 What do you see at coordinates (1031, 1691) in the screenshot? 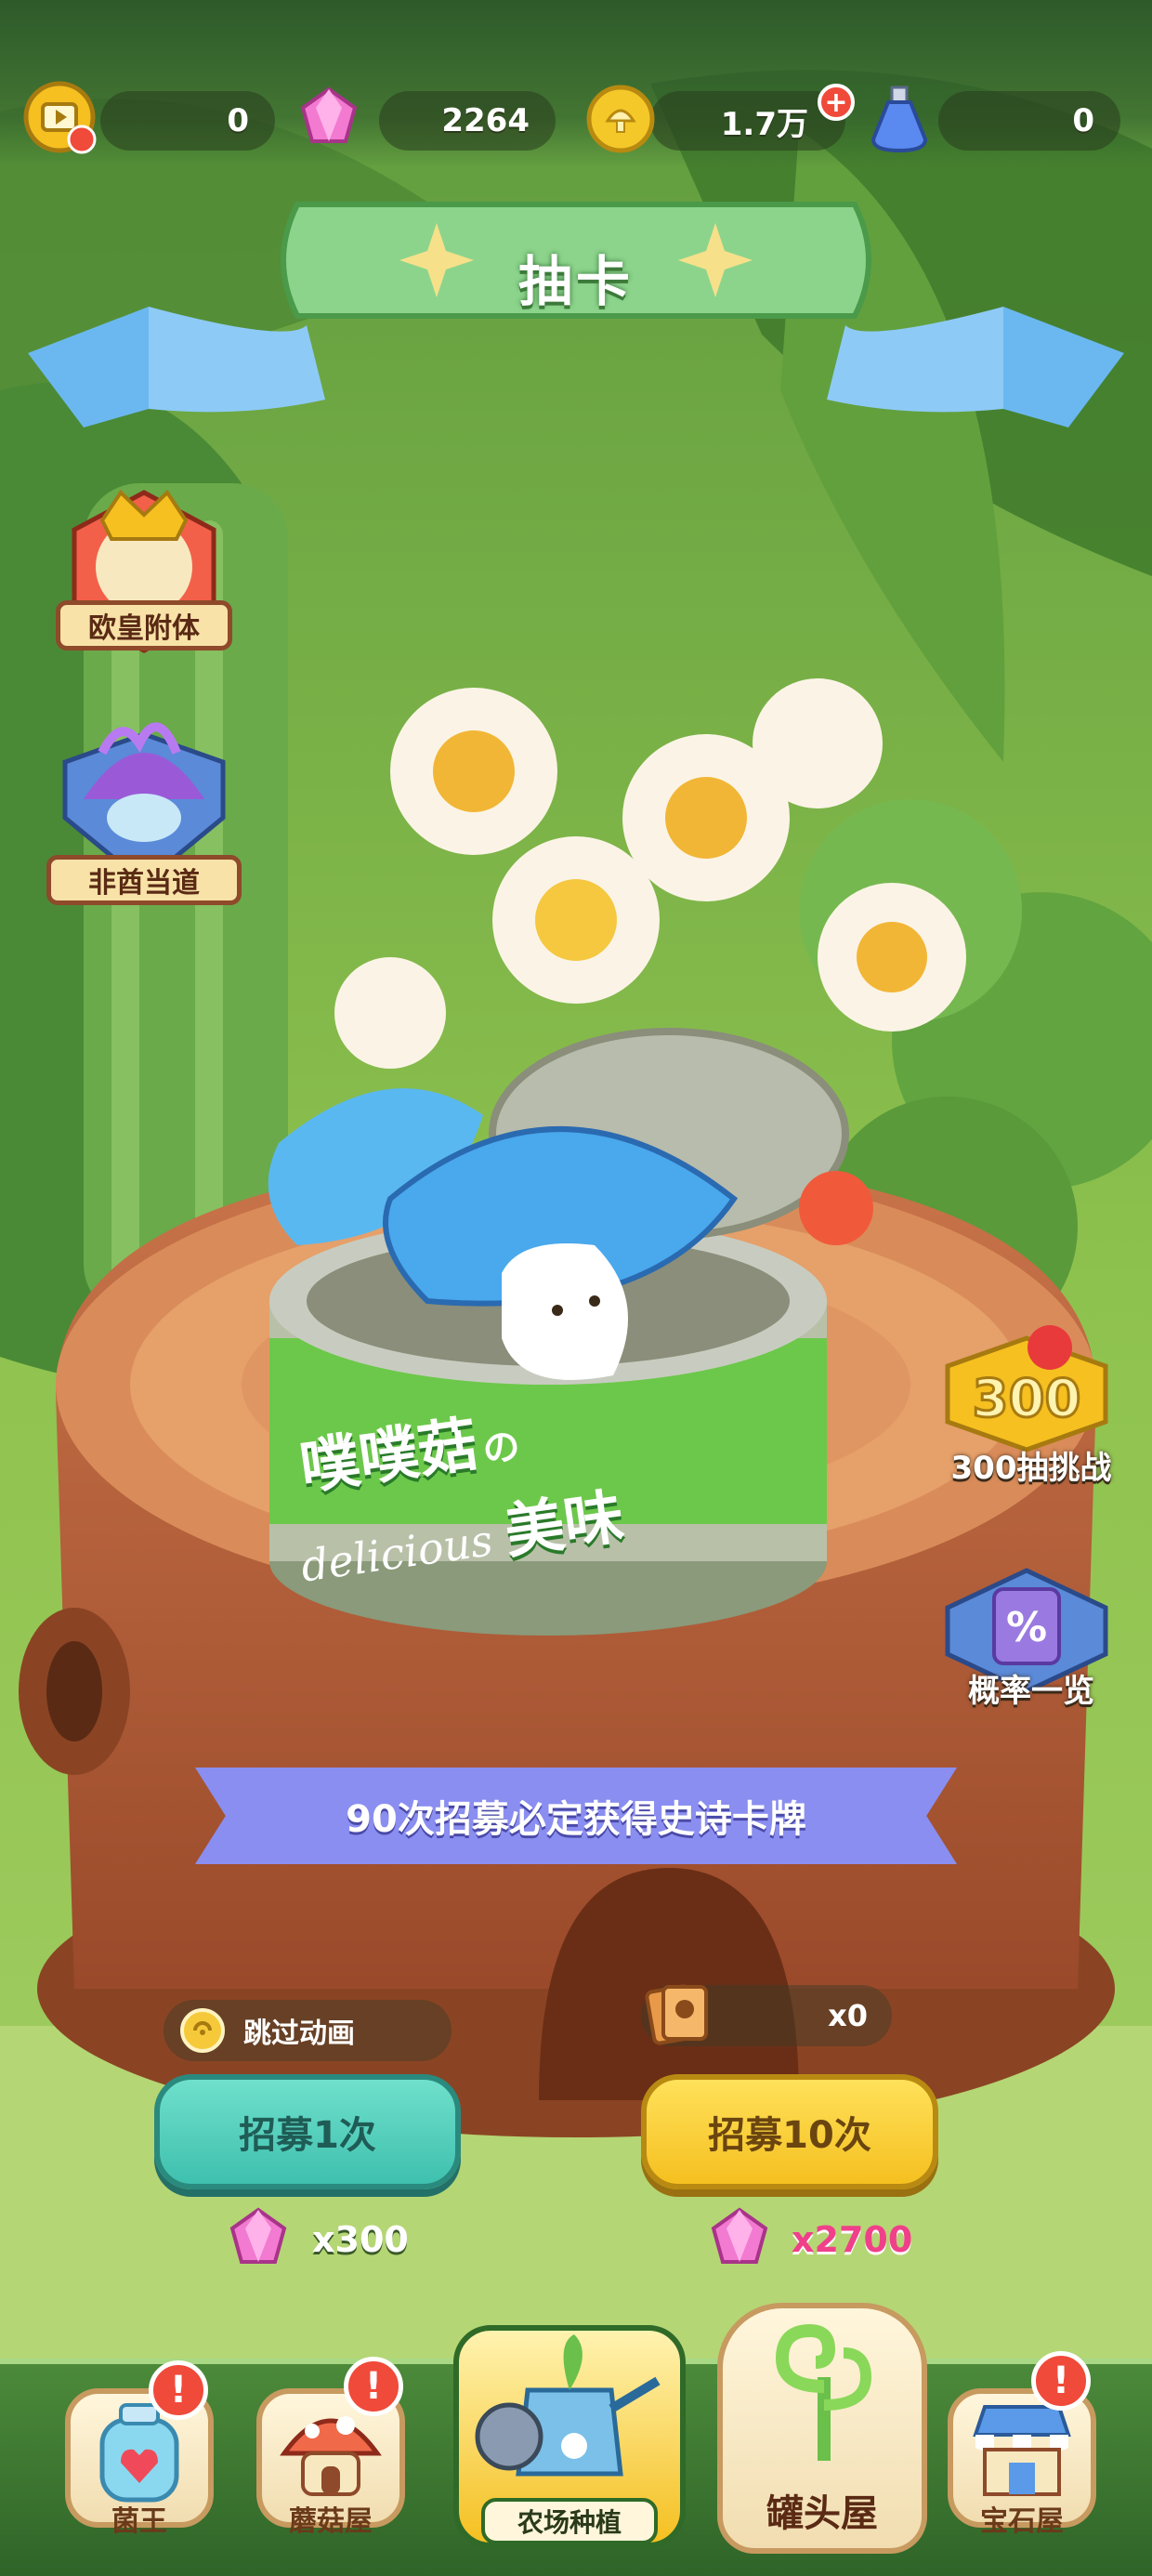
I see `side-label: 概率一览` at bounding box center [1031, 1691].